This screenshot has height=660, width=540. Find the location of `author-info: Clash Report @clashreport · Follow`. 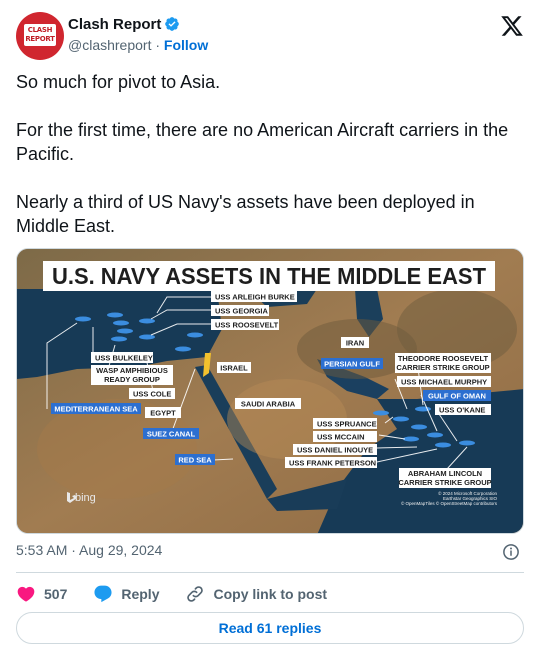

author-info: Clash Report @clashreport · Follow is located at coordinates (138, 34).